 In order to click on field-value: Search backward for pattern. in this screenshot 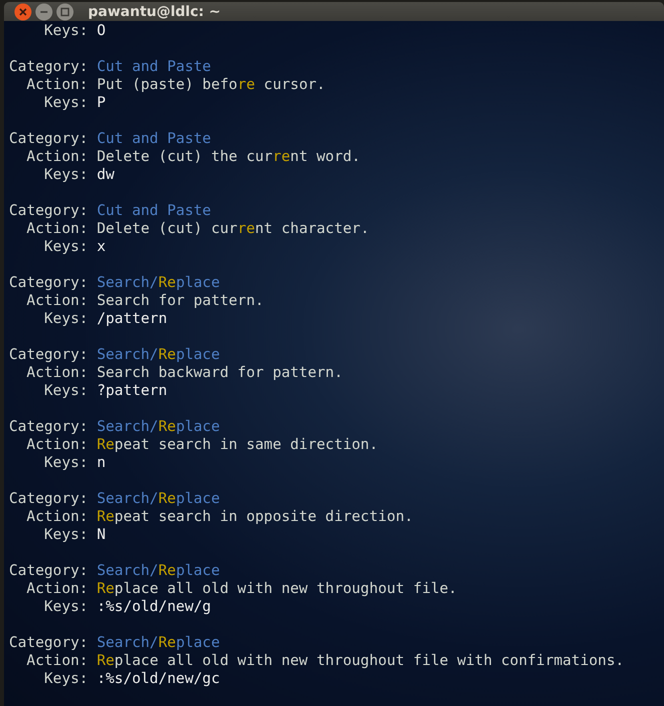, I will do `click(219, 373)`.